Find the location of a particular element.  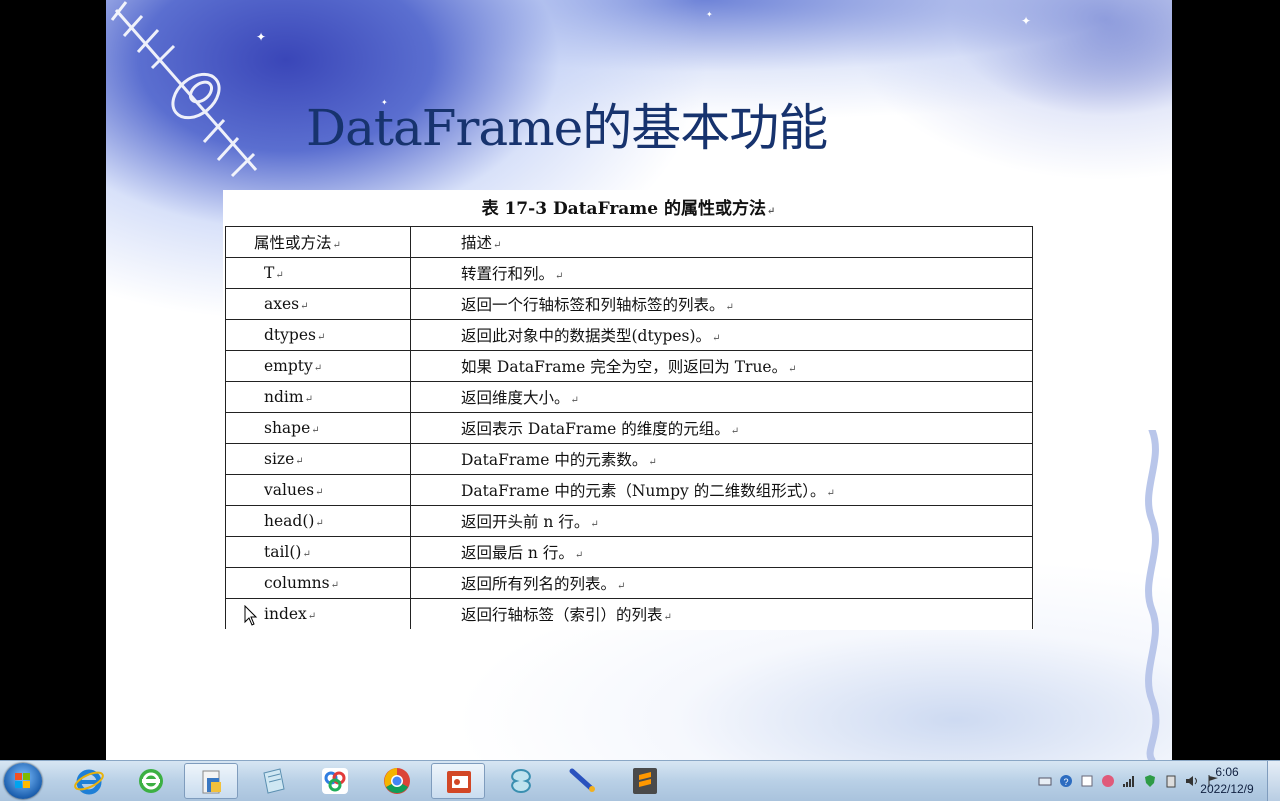

description-cell: 返回所有列名的列表。↵ is located at coordinates (721, 583).